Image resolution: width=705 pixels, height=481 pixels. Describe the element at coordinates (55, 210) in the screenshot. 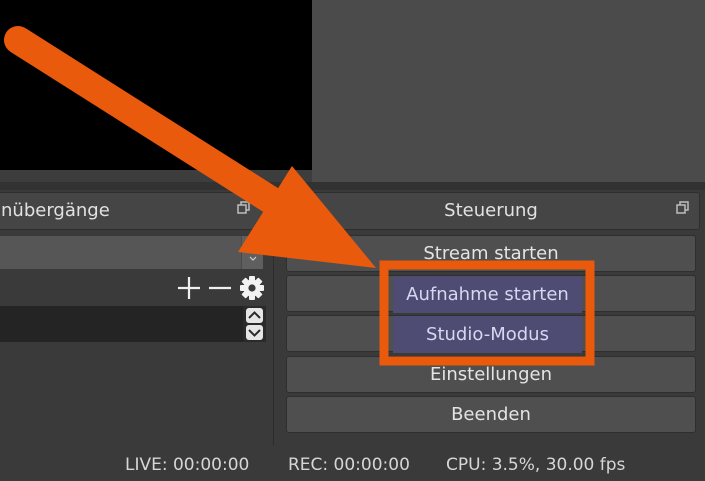

I see `transitions-dock-title-label: nübergänge` at that location.